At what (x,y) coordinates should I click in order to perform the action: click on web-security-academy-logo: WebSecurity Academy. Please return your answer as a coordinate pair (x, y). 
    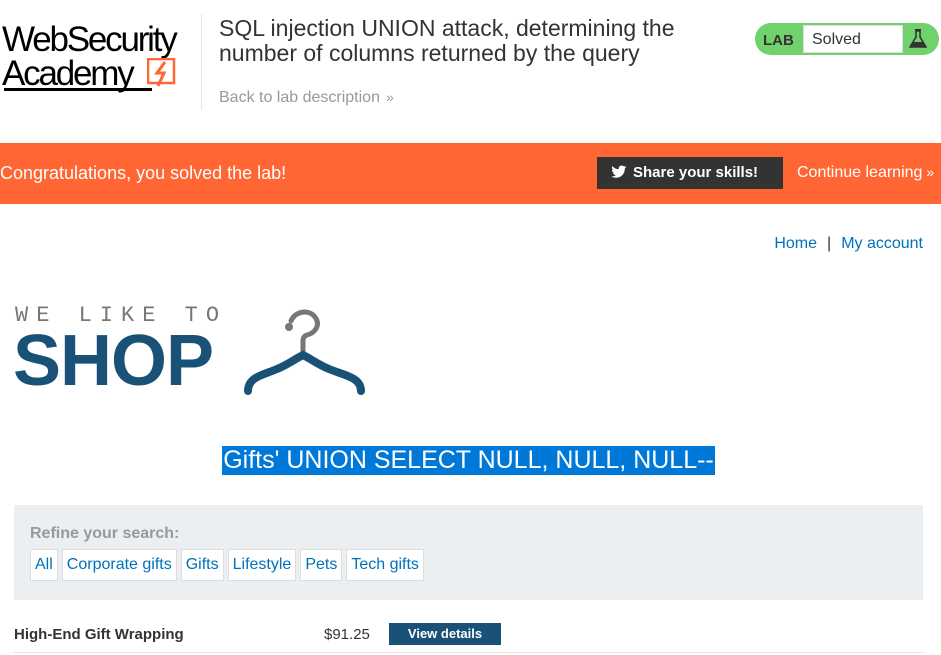
    Looking at the image, I should click on (102, 58).